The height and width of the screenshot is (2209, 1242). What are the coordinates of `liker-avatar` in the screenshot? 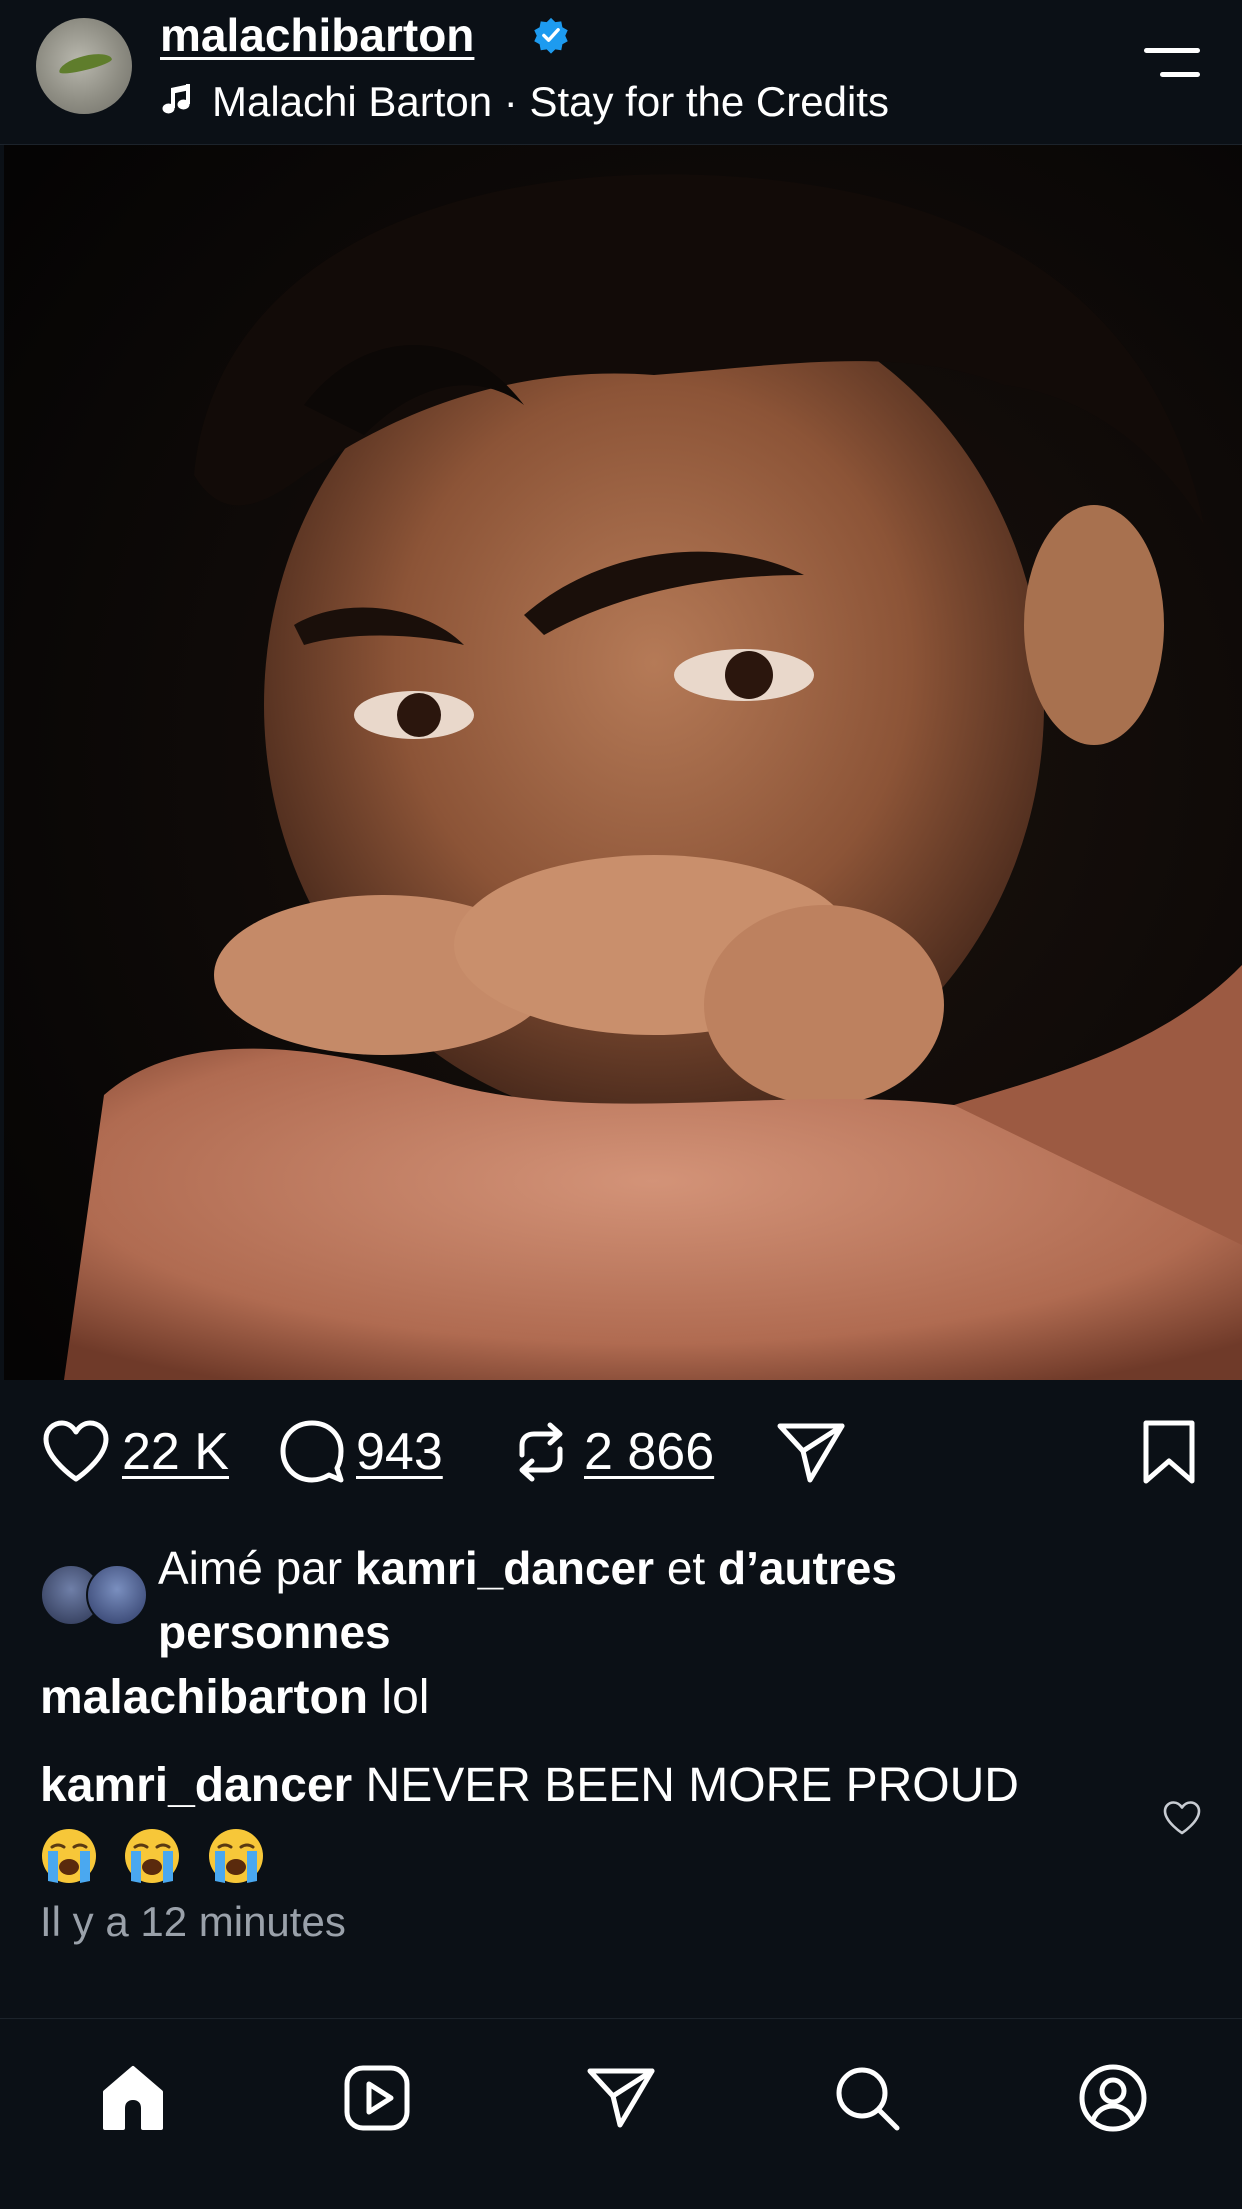 It's located at (117, 1595).